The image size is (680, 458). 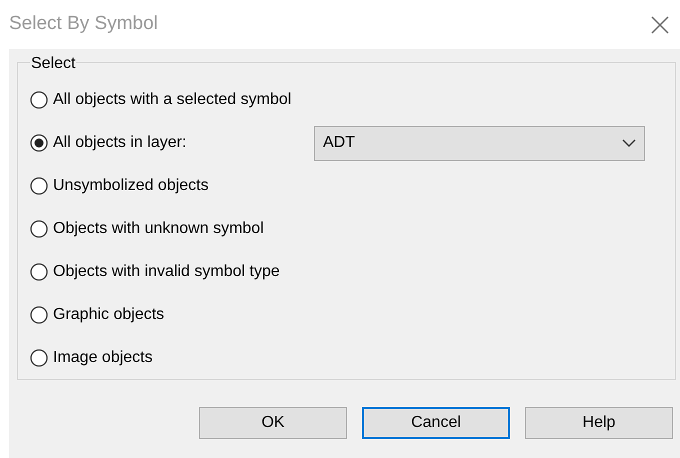 What do you see at coordinates (172, 358) in the screenshot?
I see `radio-option: Image objects` at bounding box center [172, 358].